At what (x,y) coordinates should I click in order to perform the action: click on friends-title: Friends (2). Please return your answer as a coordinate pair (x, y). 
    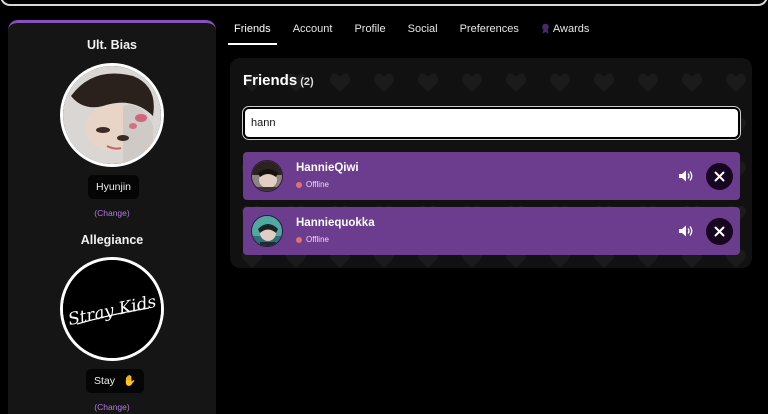
    Looking at the image, I should click on (278, 80).